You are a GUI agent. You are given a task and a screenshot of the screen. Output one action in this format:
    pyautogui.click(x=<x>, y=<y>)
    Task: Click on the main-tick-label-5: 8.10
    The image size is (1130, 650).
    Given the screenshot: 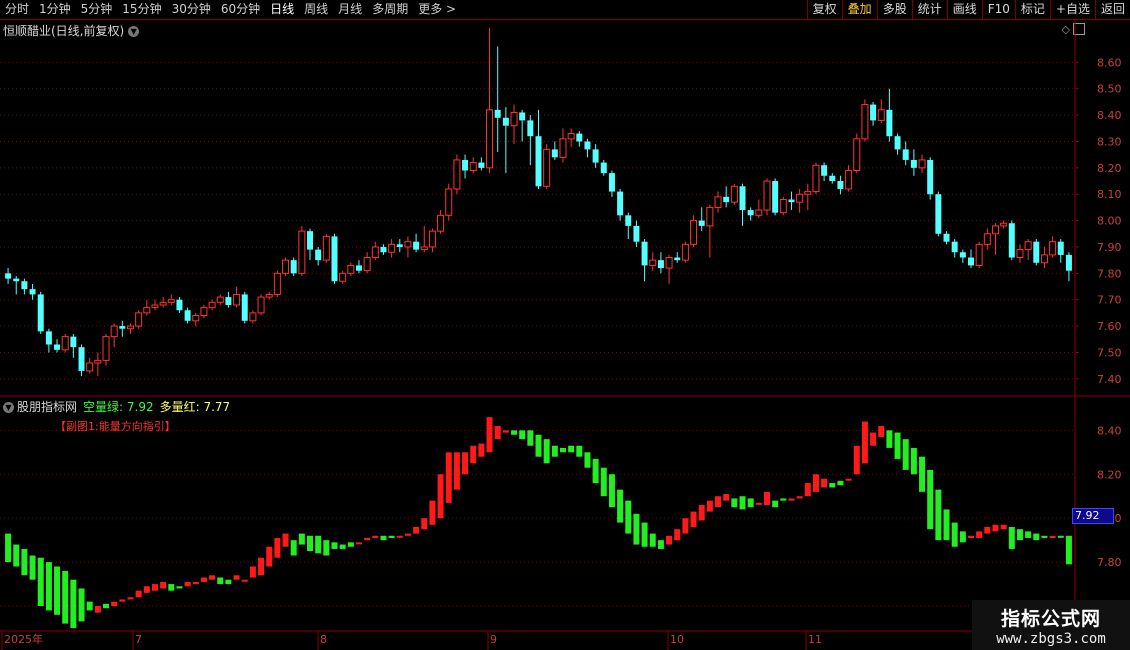 What is the action you would take?
    pyautogui.click(x=1109, y=194)
    